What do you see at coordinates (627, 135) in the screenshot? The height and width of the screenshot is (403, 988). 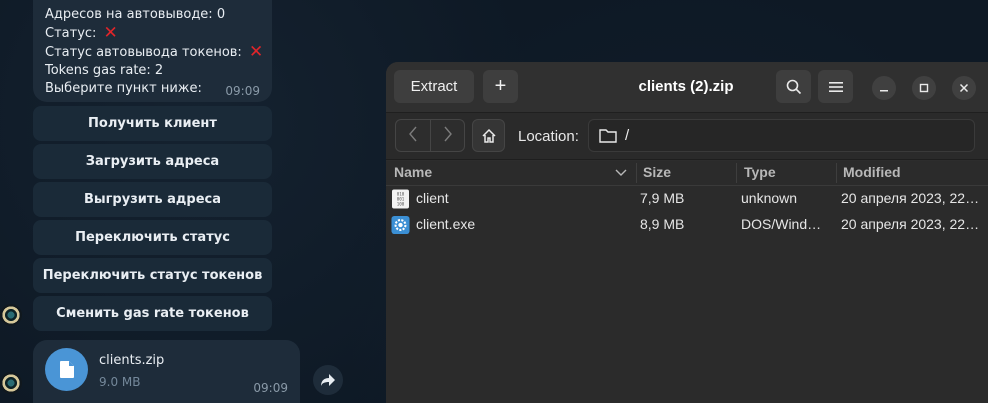 I see `location-path: /` at bounding box center [627, 135].